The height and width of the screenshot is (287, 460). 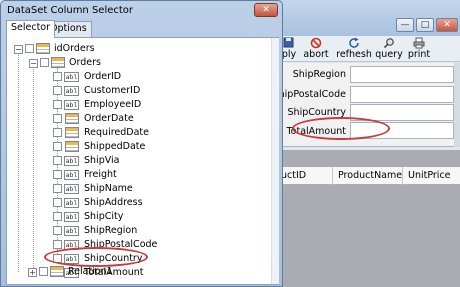 What do you see at coordinates (139, 217) in the screenshot?
I see `tree-column-shipcity: abl ShipCity` at bounding box center [139, 217].